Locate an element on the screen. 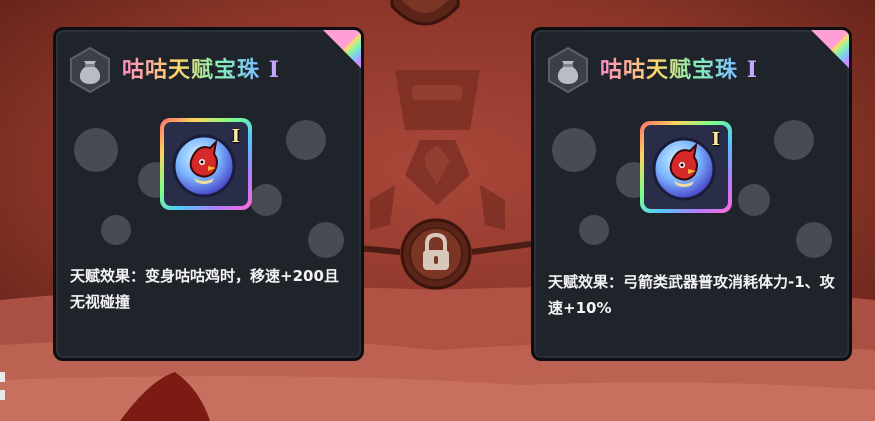 The width and height of the screenshot is (875, 421). talent-description: 天赋效果：弓箭类武器普攻消耗体力-1、攻速+10% is located at coordinates (691, 295).